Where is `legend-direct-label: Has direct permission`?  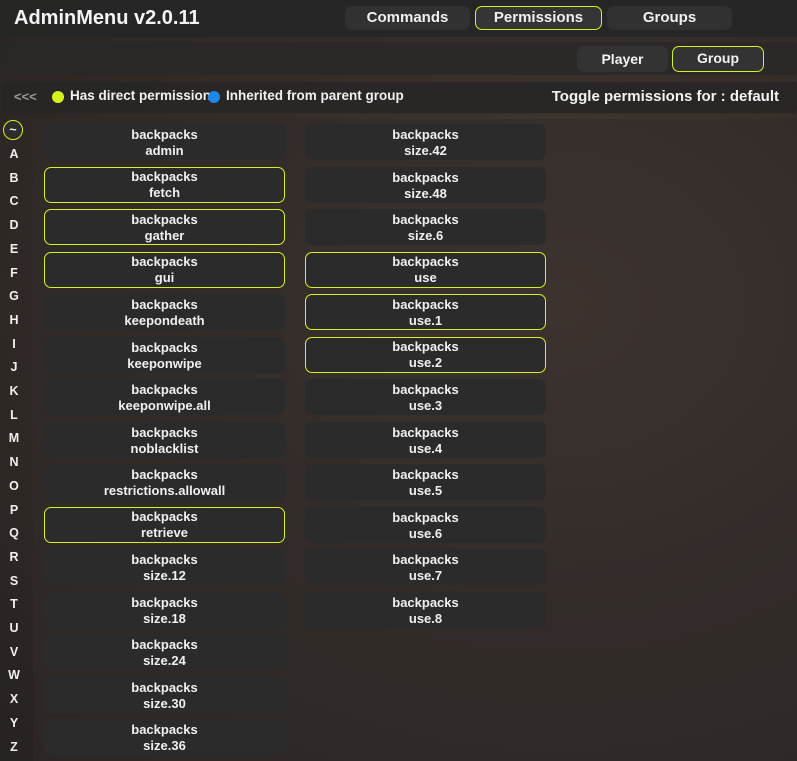 legend-direct-label: Has direct permission is located at coordinates (141, 95).